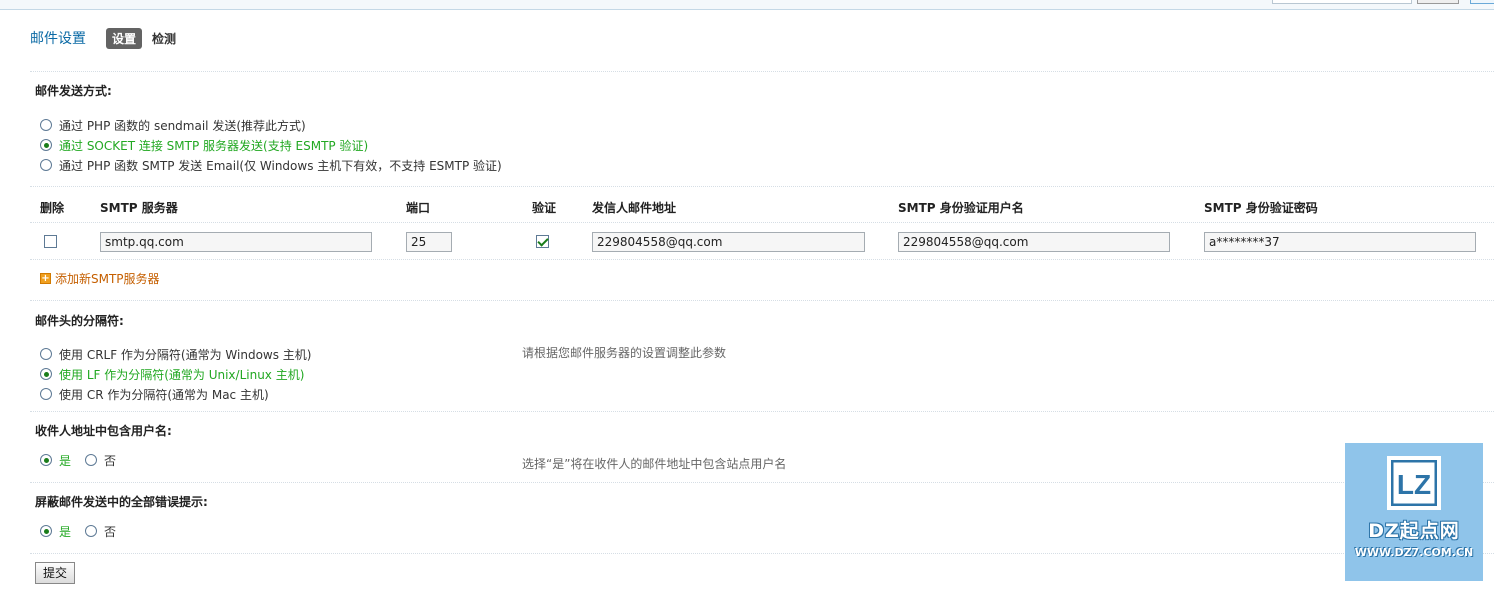 This screenshot has width=1494, height=594. I want to click on site-watermark: LZ DZ起点网 WWW.DZ7.COM.CN, so click(1414, 512).